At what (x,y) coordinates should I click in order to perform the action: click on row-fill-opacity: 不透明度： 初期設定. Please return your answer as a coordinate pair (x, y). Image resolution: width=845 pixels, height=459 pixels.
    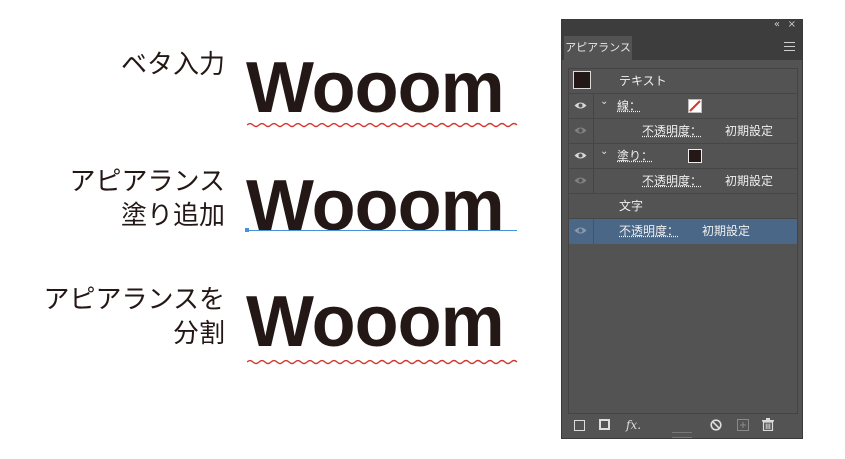
    Looking at the image, I should click on (683, 181).